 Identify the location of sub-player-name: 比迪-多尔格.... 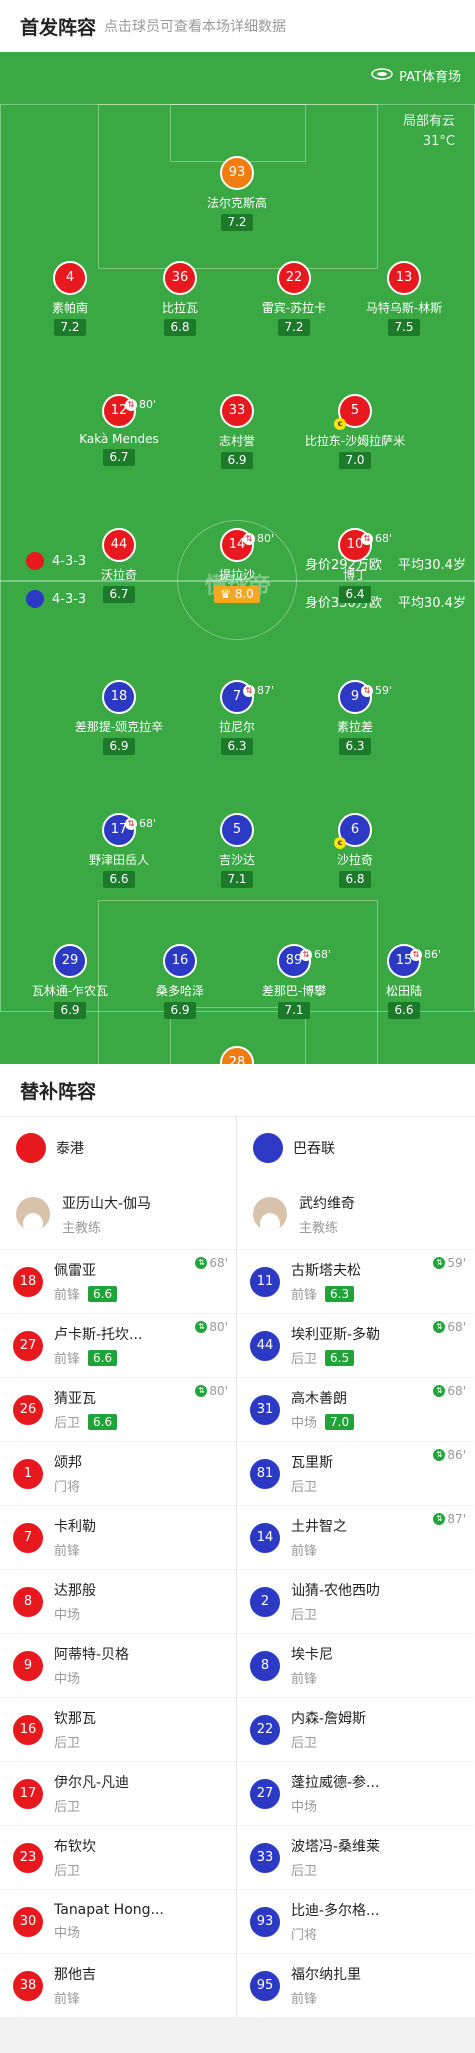
(335, 1911).